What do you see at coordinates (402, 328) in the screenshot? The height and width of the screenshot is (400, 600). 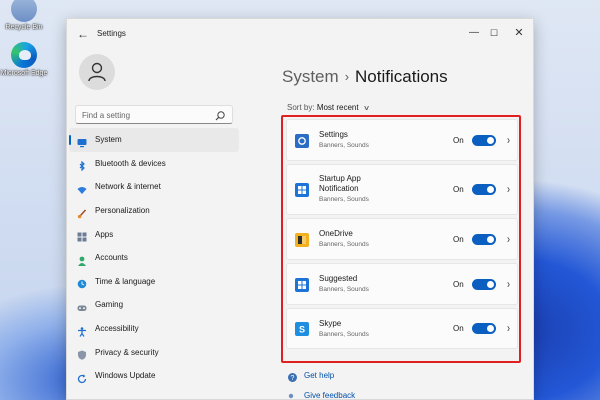 I see `app-notification-row-skype: S Skype Banners, Sounds On ›` at bounding box center [402, 328].